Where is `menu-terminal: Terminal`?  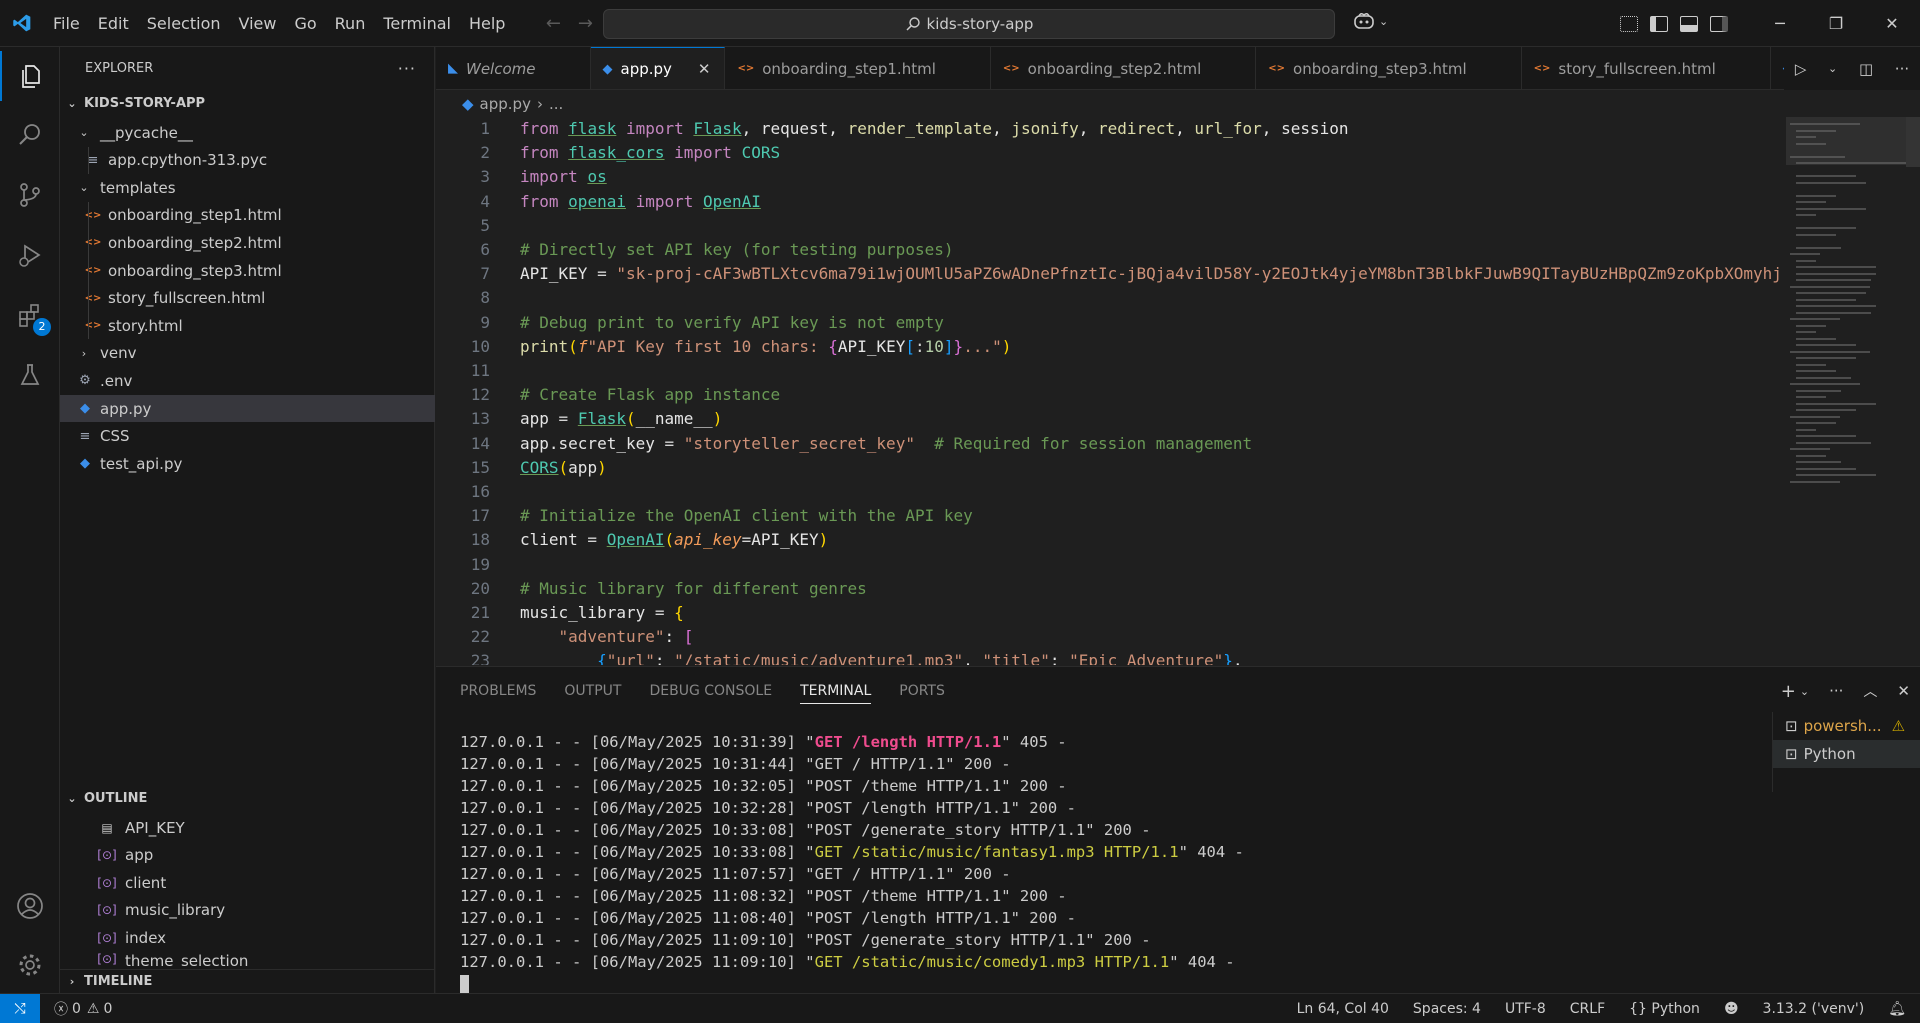
menu-terminal: Terminal is located at coordinates (417, 23).